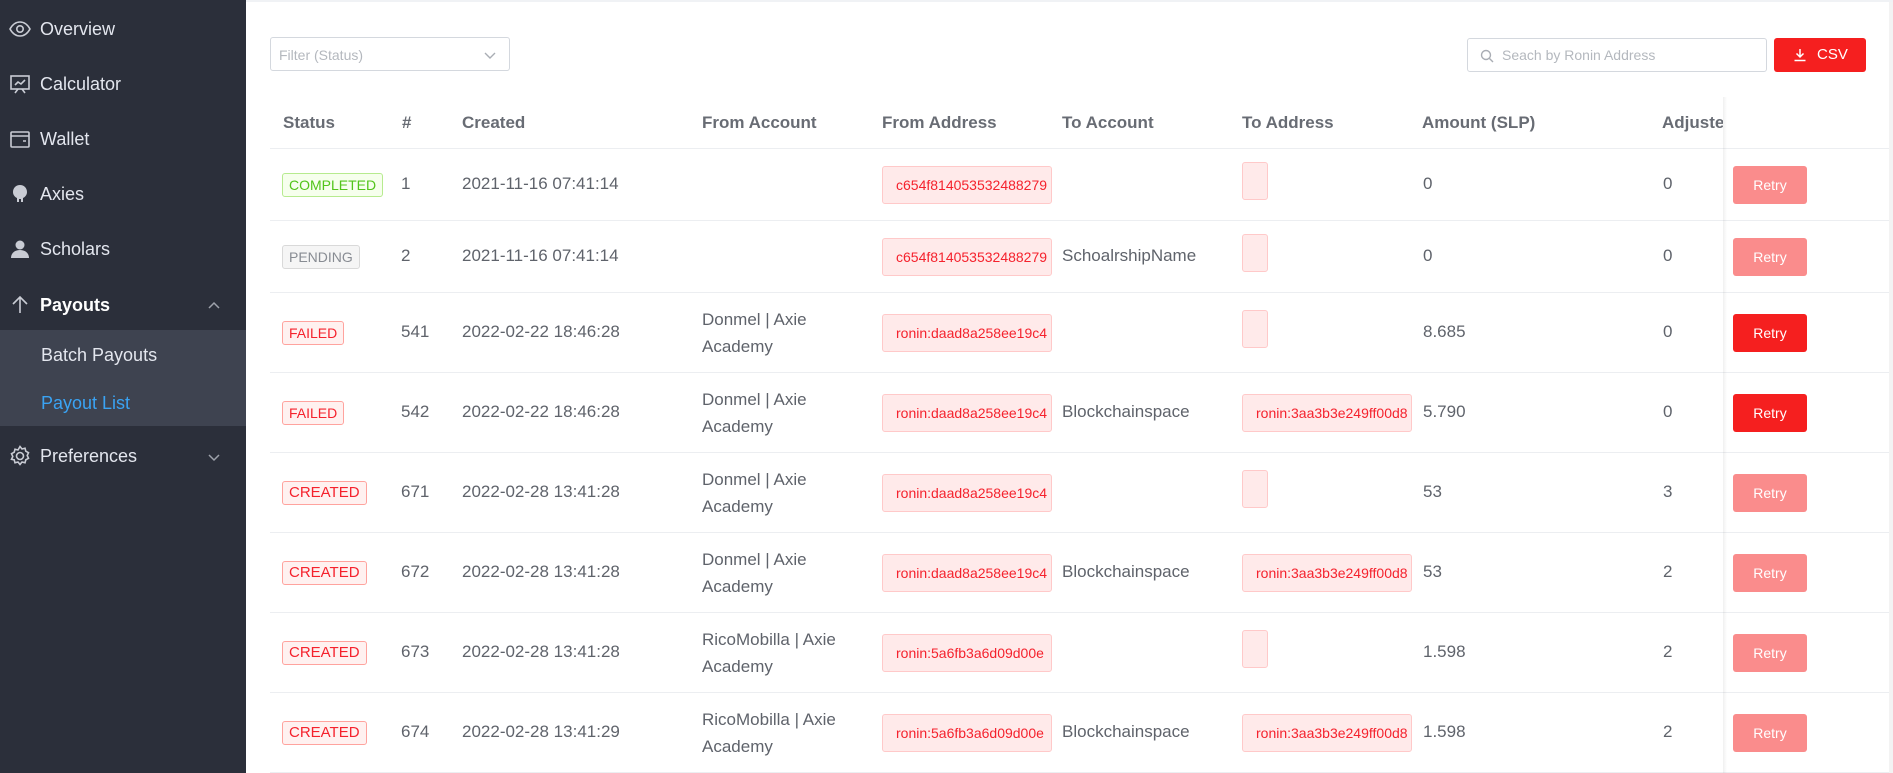  What do you see at coordinates (81, 84) in the screenshot?
I see `sidebar-item-label: Calculator` at bounding box center [81, 84].